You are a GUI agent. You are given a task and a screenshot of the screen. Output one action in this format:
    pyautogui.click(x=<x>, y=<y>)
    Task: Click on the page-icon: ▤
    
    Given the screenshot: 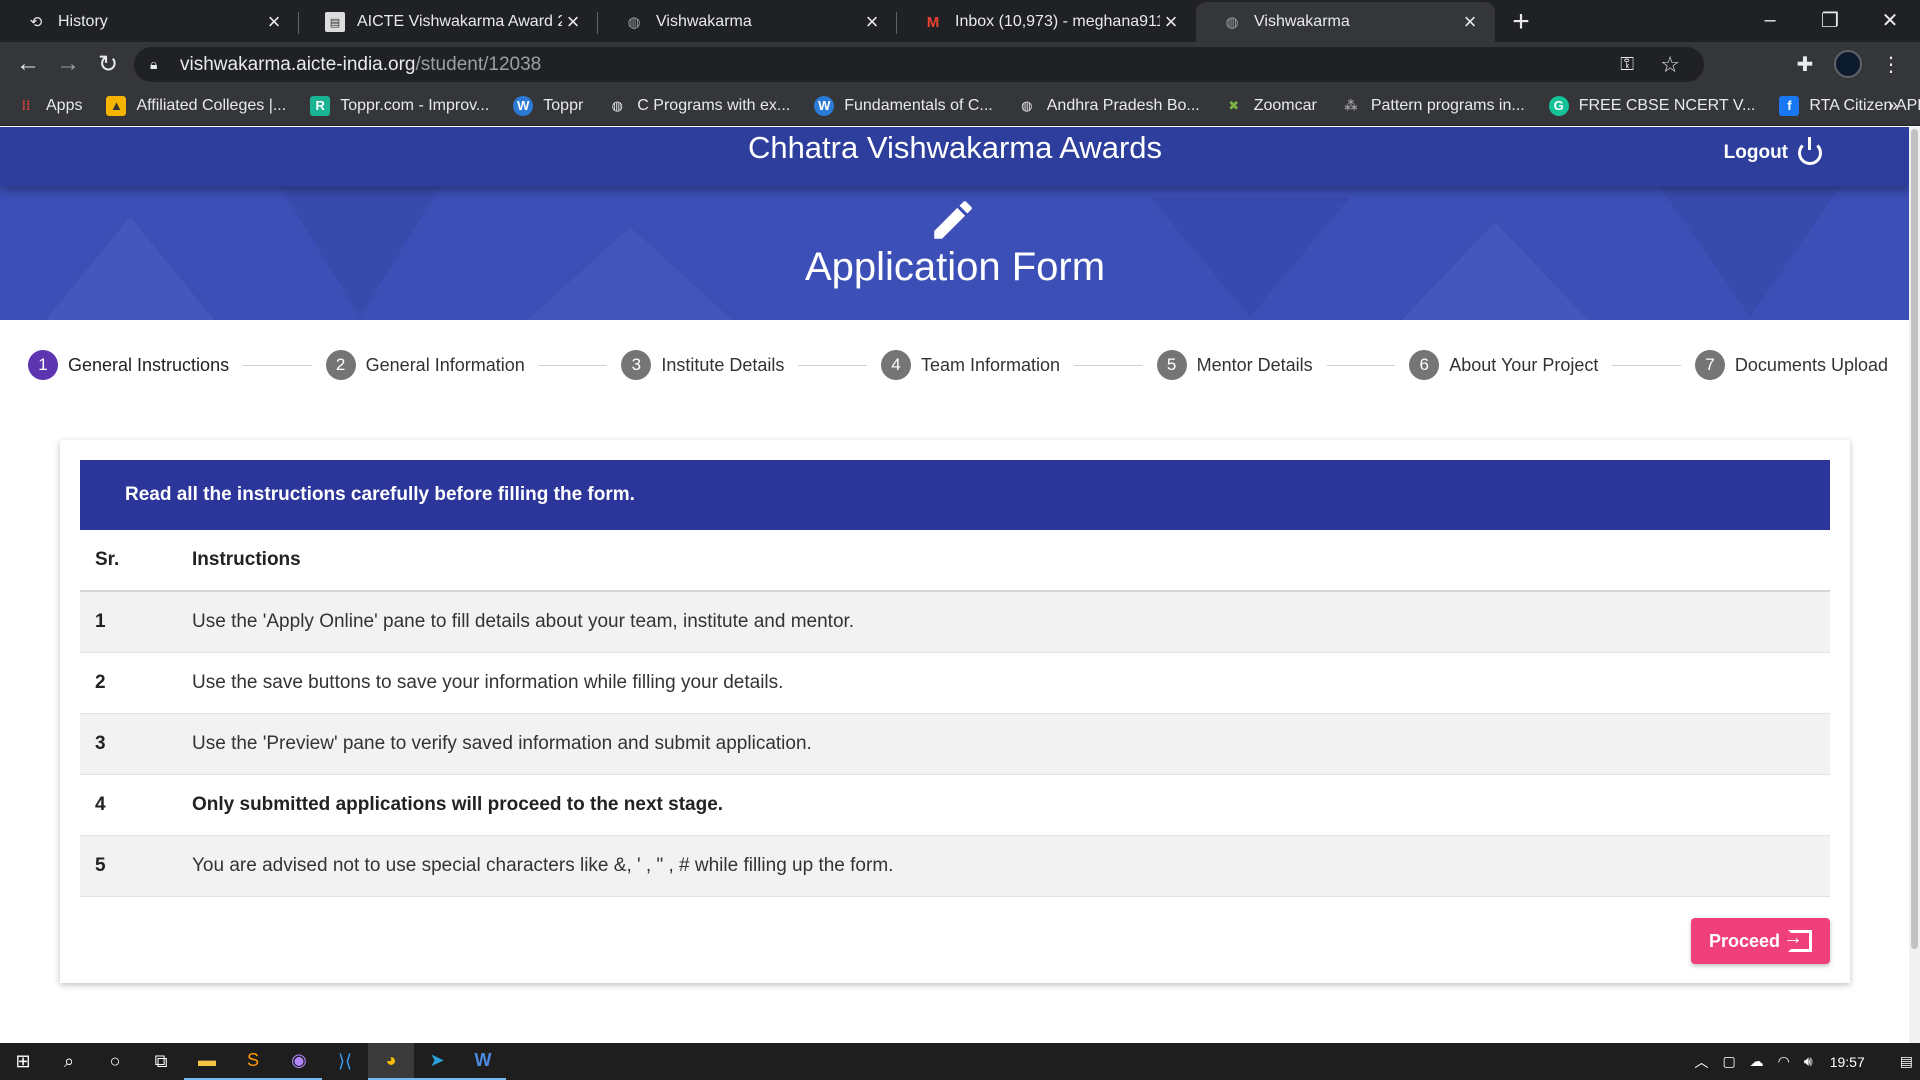 What is the action you would take?
    pyautogui.click(x=335, y=22)
    